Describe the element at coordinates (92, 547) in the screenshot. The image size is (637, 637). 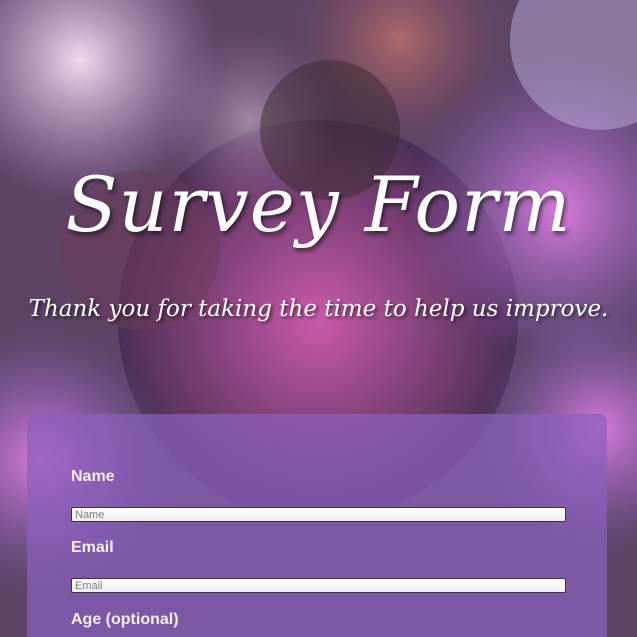
I see `email-label: Email` at that location.